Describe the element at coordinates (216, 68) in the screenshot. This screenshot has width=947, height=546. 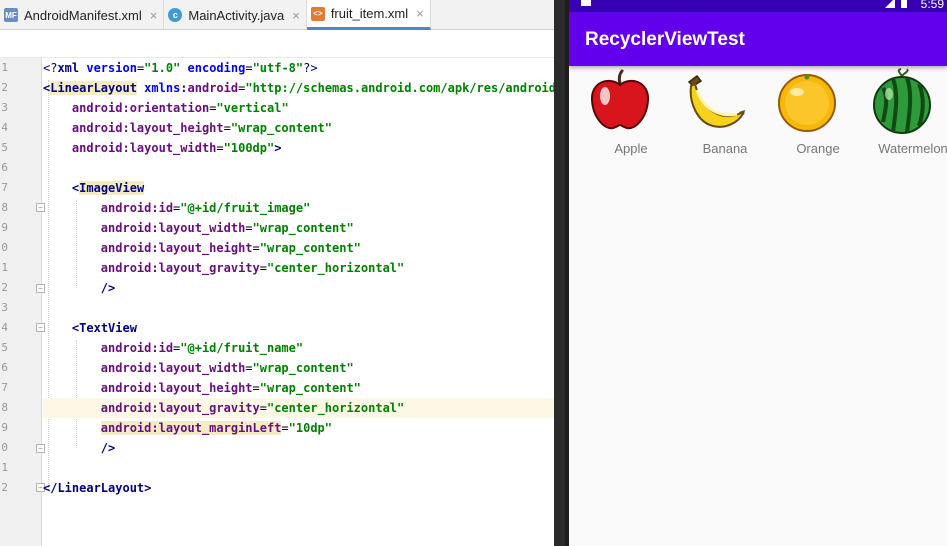
I see `token-attr: encoding` at that location.